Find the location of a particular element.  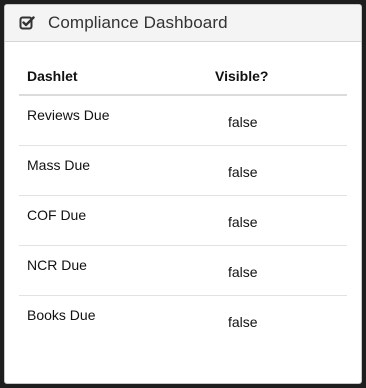

table-row: Books Due false is located at coordinates (183, 320).